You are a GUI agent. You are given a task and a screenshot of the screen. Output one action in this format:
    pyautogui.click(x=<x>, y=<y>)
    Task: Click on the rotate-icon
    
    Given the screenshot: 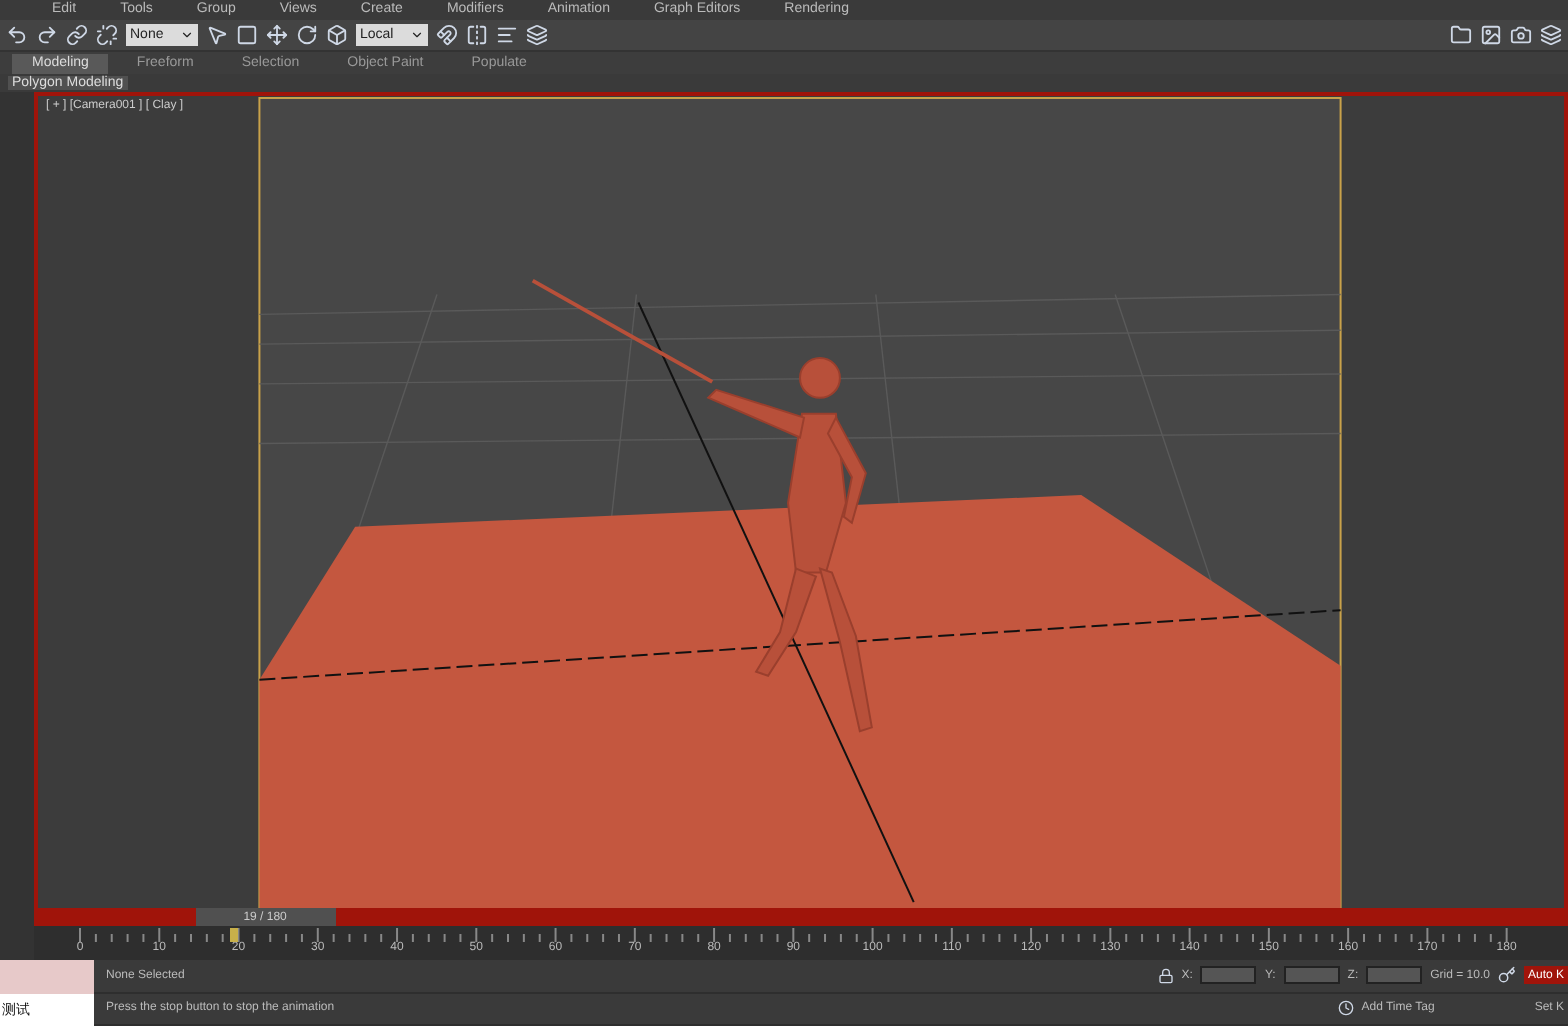 What is the action you would take?
    pyautogui.click(x=307, y=35)
    